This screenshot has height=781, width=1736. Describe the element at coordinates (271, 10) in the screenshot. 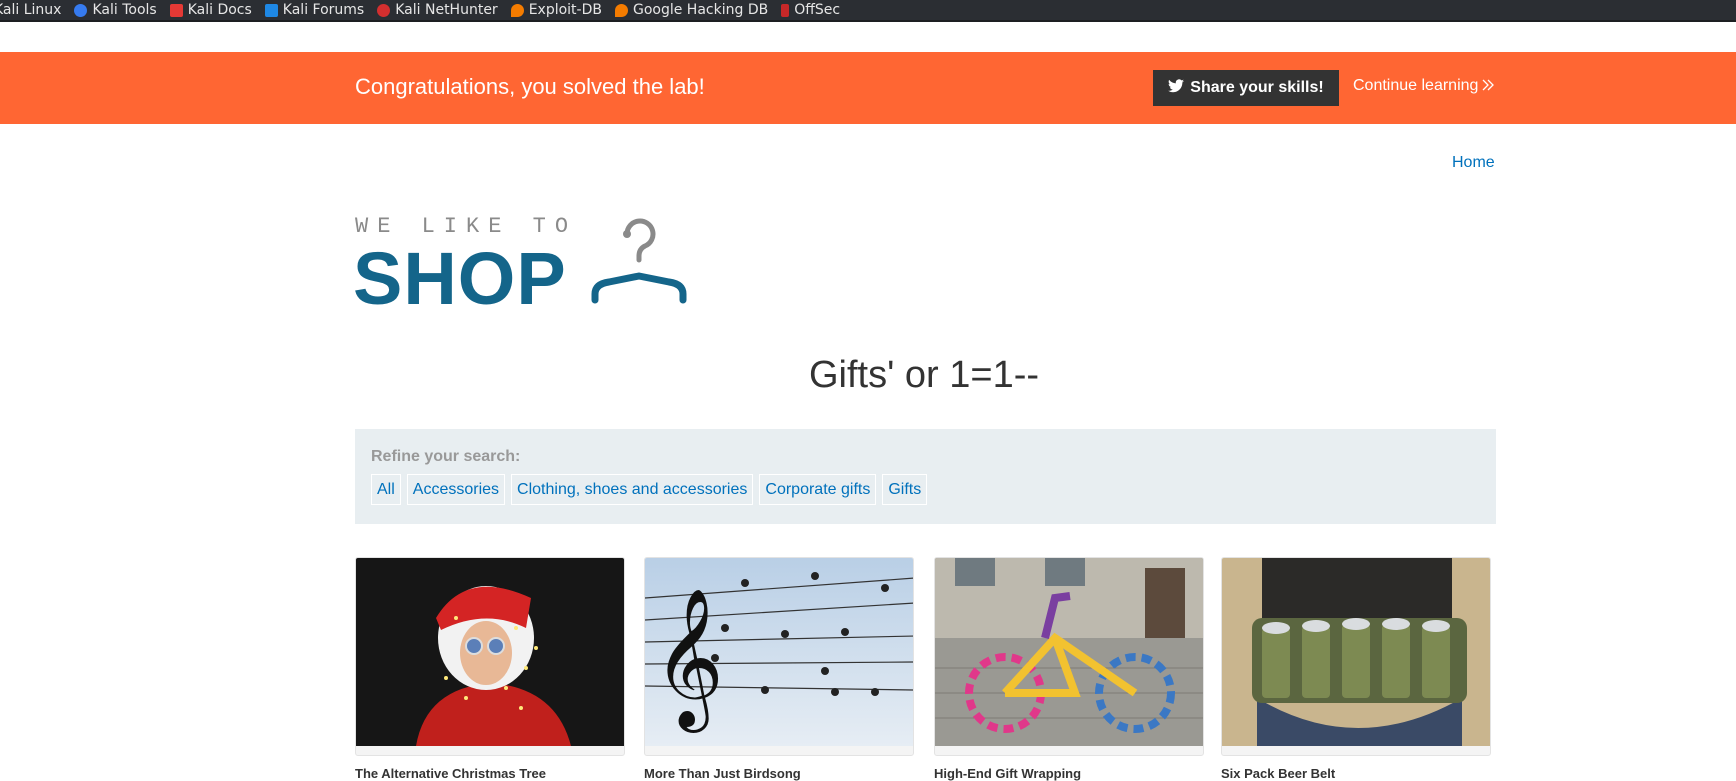

I see `kali-forums-icon` at that location.